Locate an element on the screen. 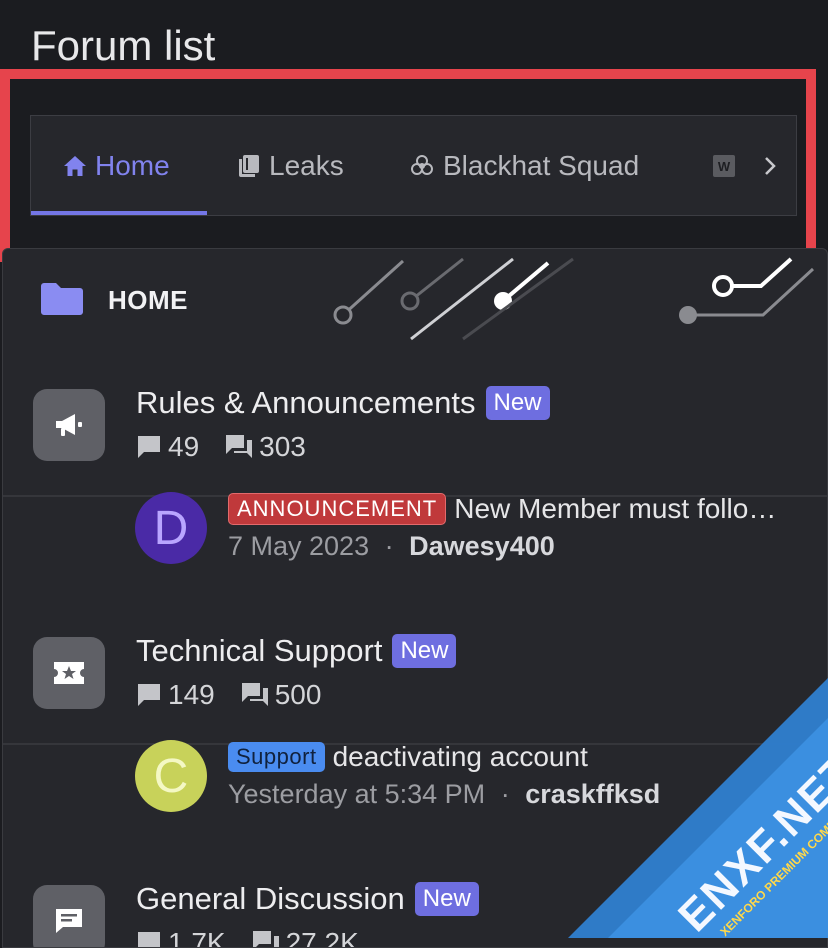  tab-leaks-label: Leaks is located at coordinates (306, 165).